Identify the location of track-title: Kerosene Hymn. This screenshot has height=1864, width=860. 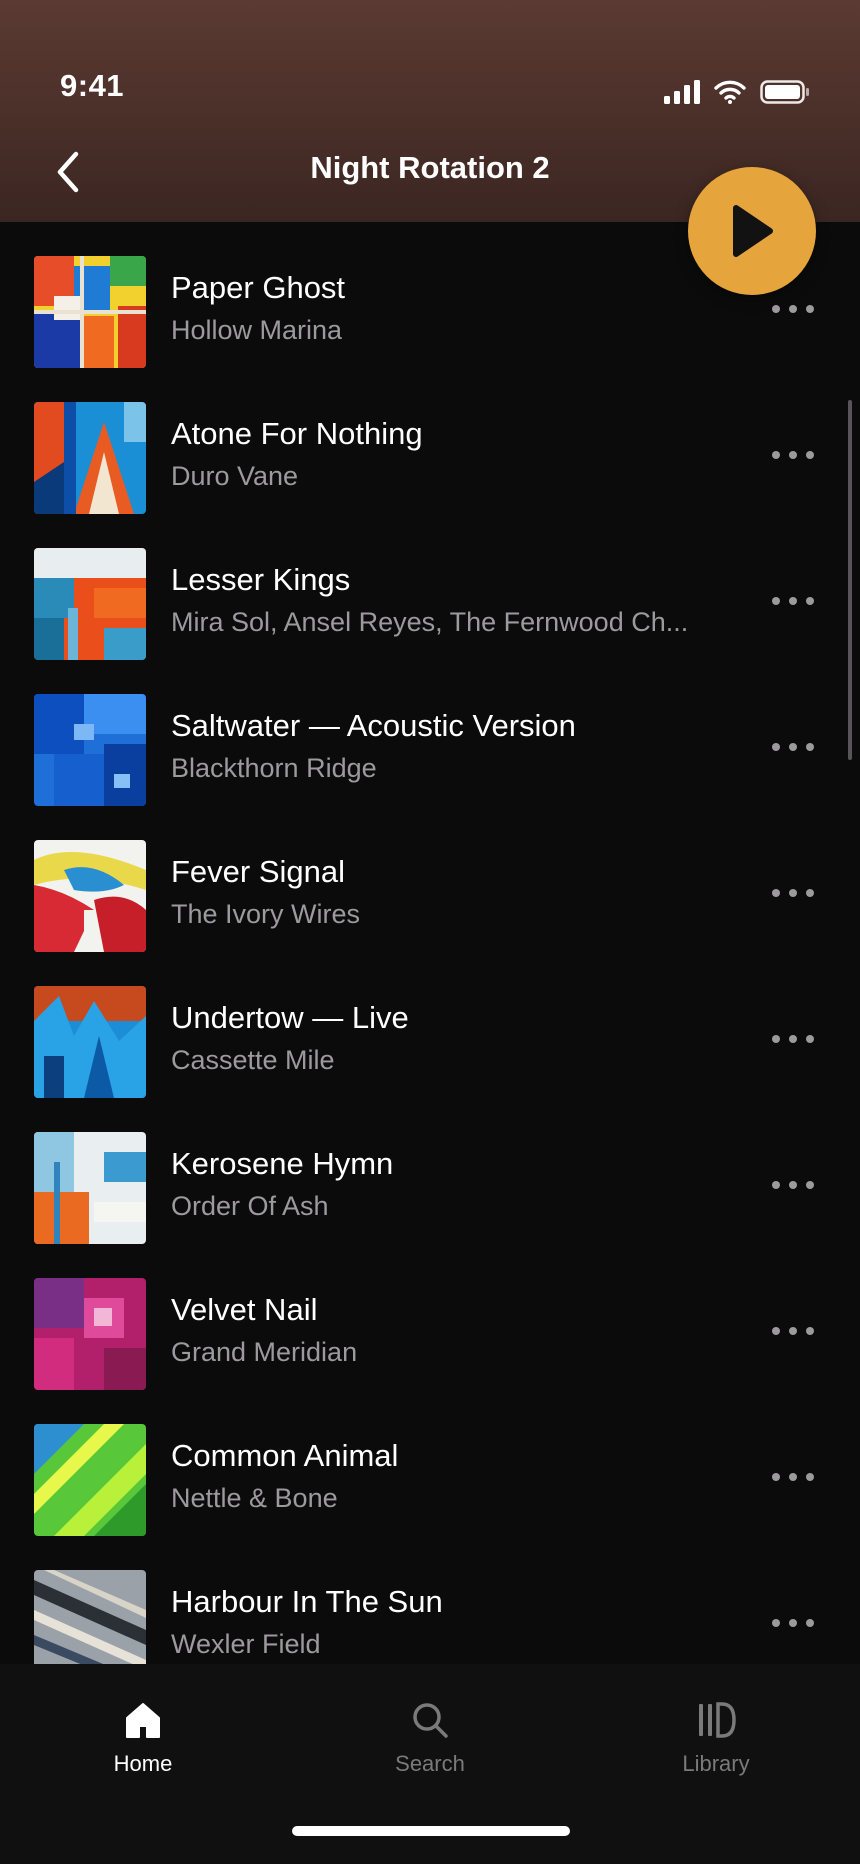
(282, 1163).